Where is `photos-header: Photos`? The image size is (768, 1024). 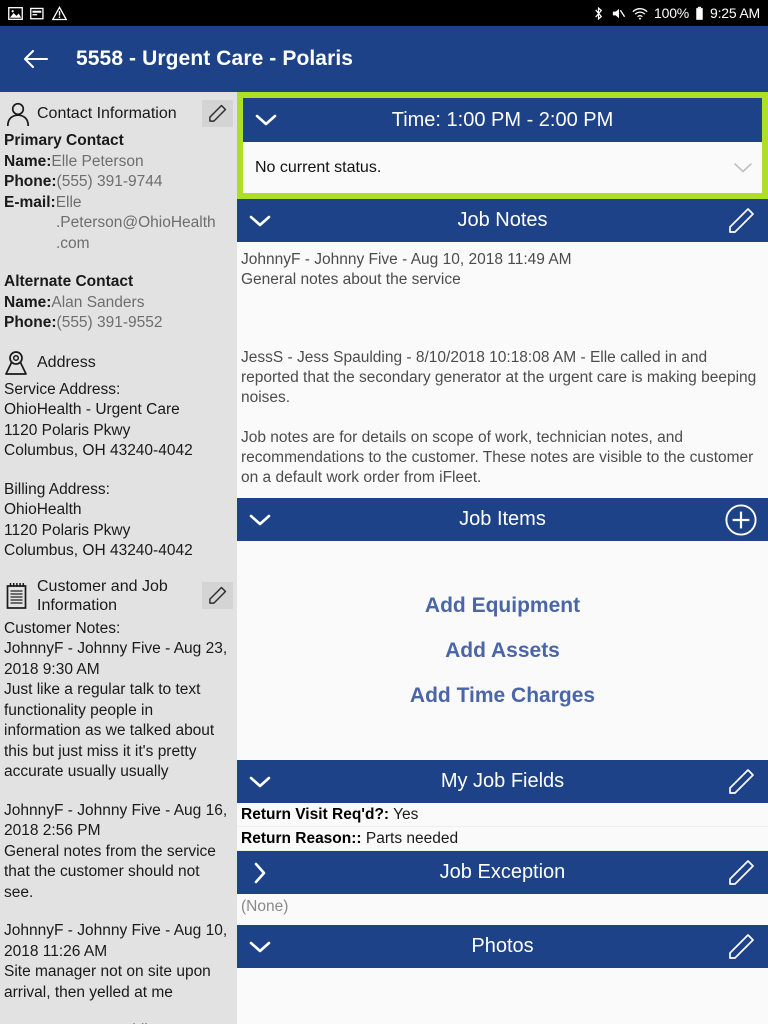
photos-header: Photos is located at coordinates (502, 946).